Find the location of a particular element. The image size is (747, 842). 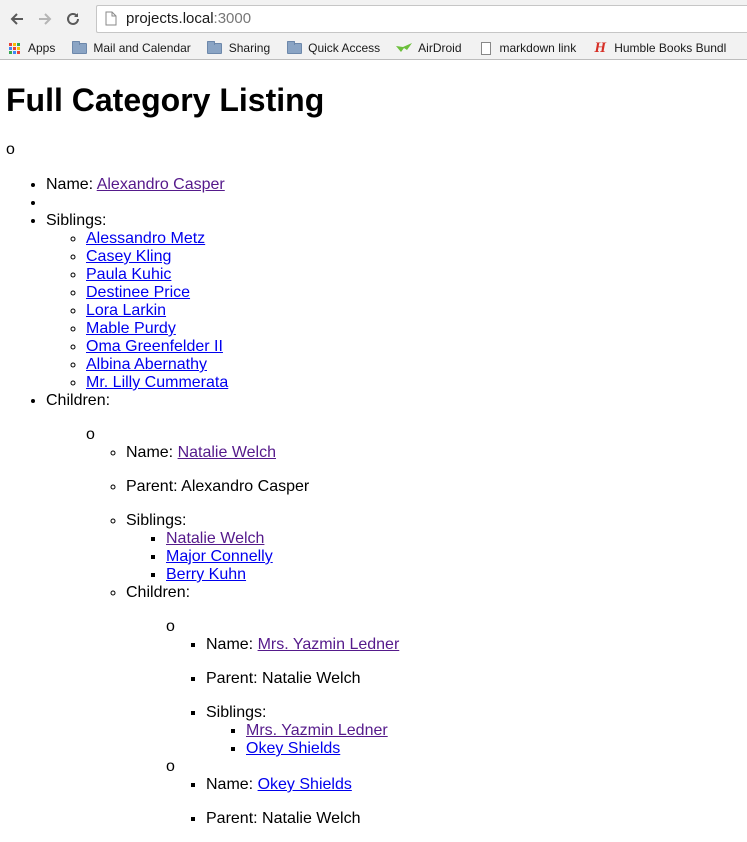

sibling-link: Major Connelly is located at coordinates (219, 556).